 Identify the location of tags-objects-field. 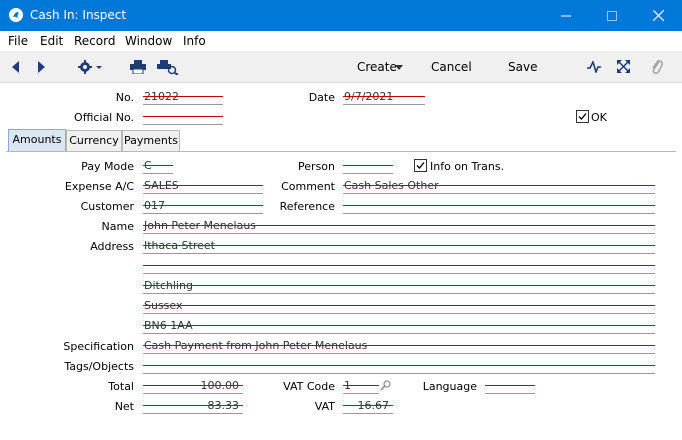
(399, 367).